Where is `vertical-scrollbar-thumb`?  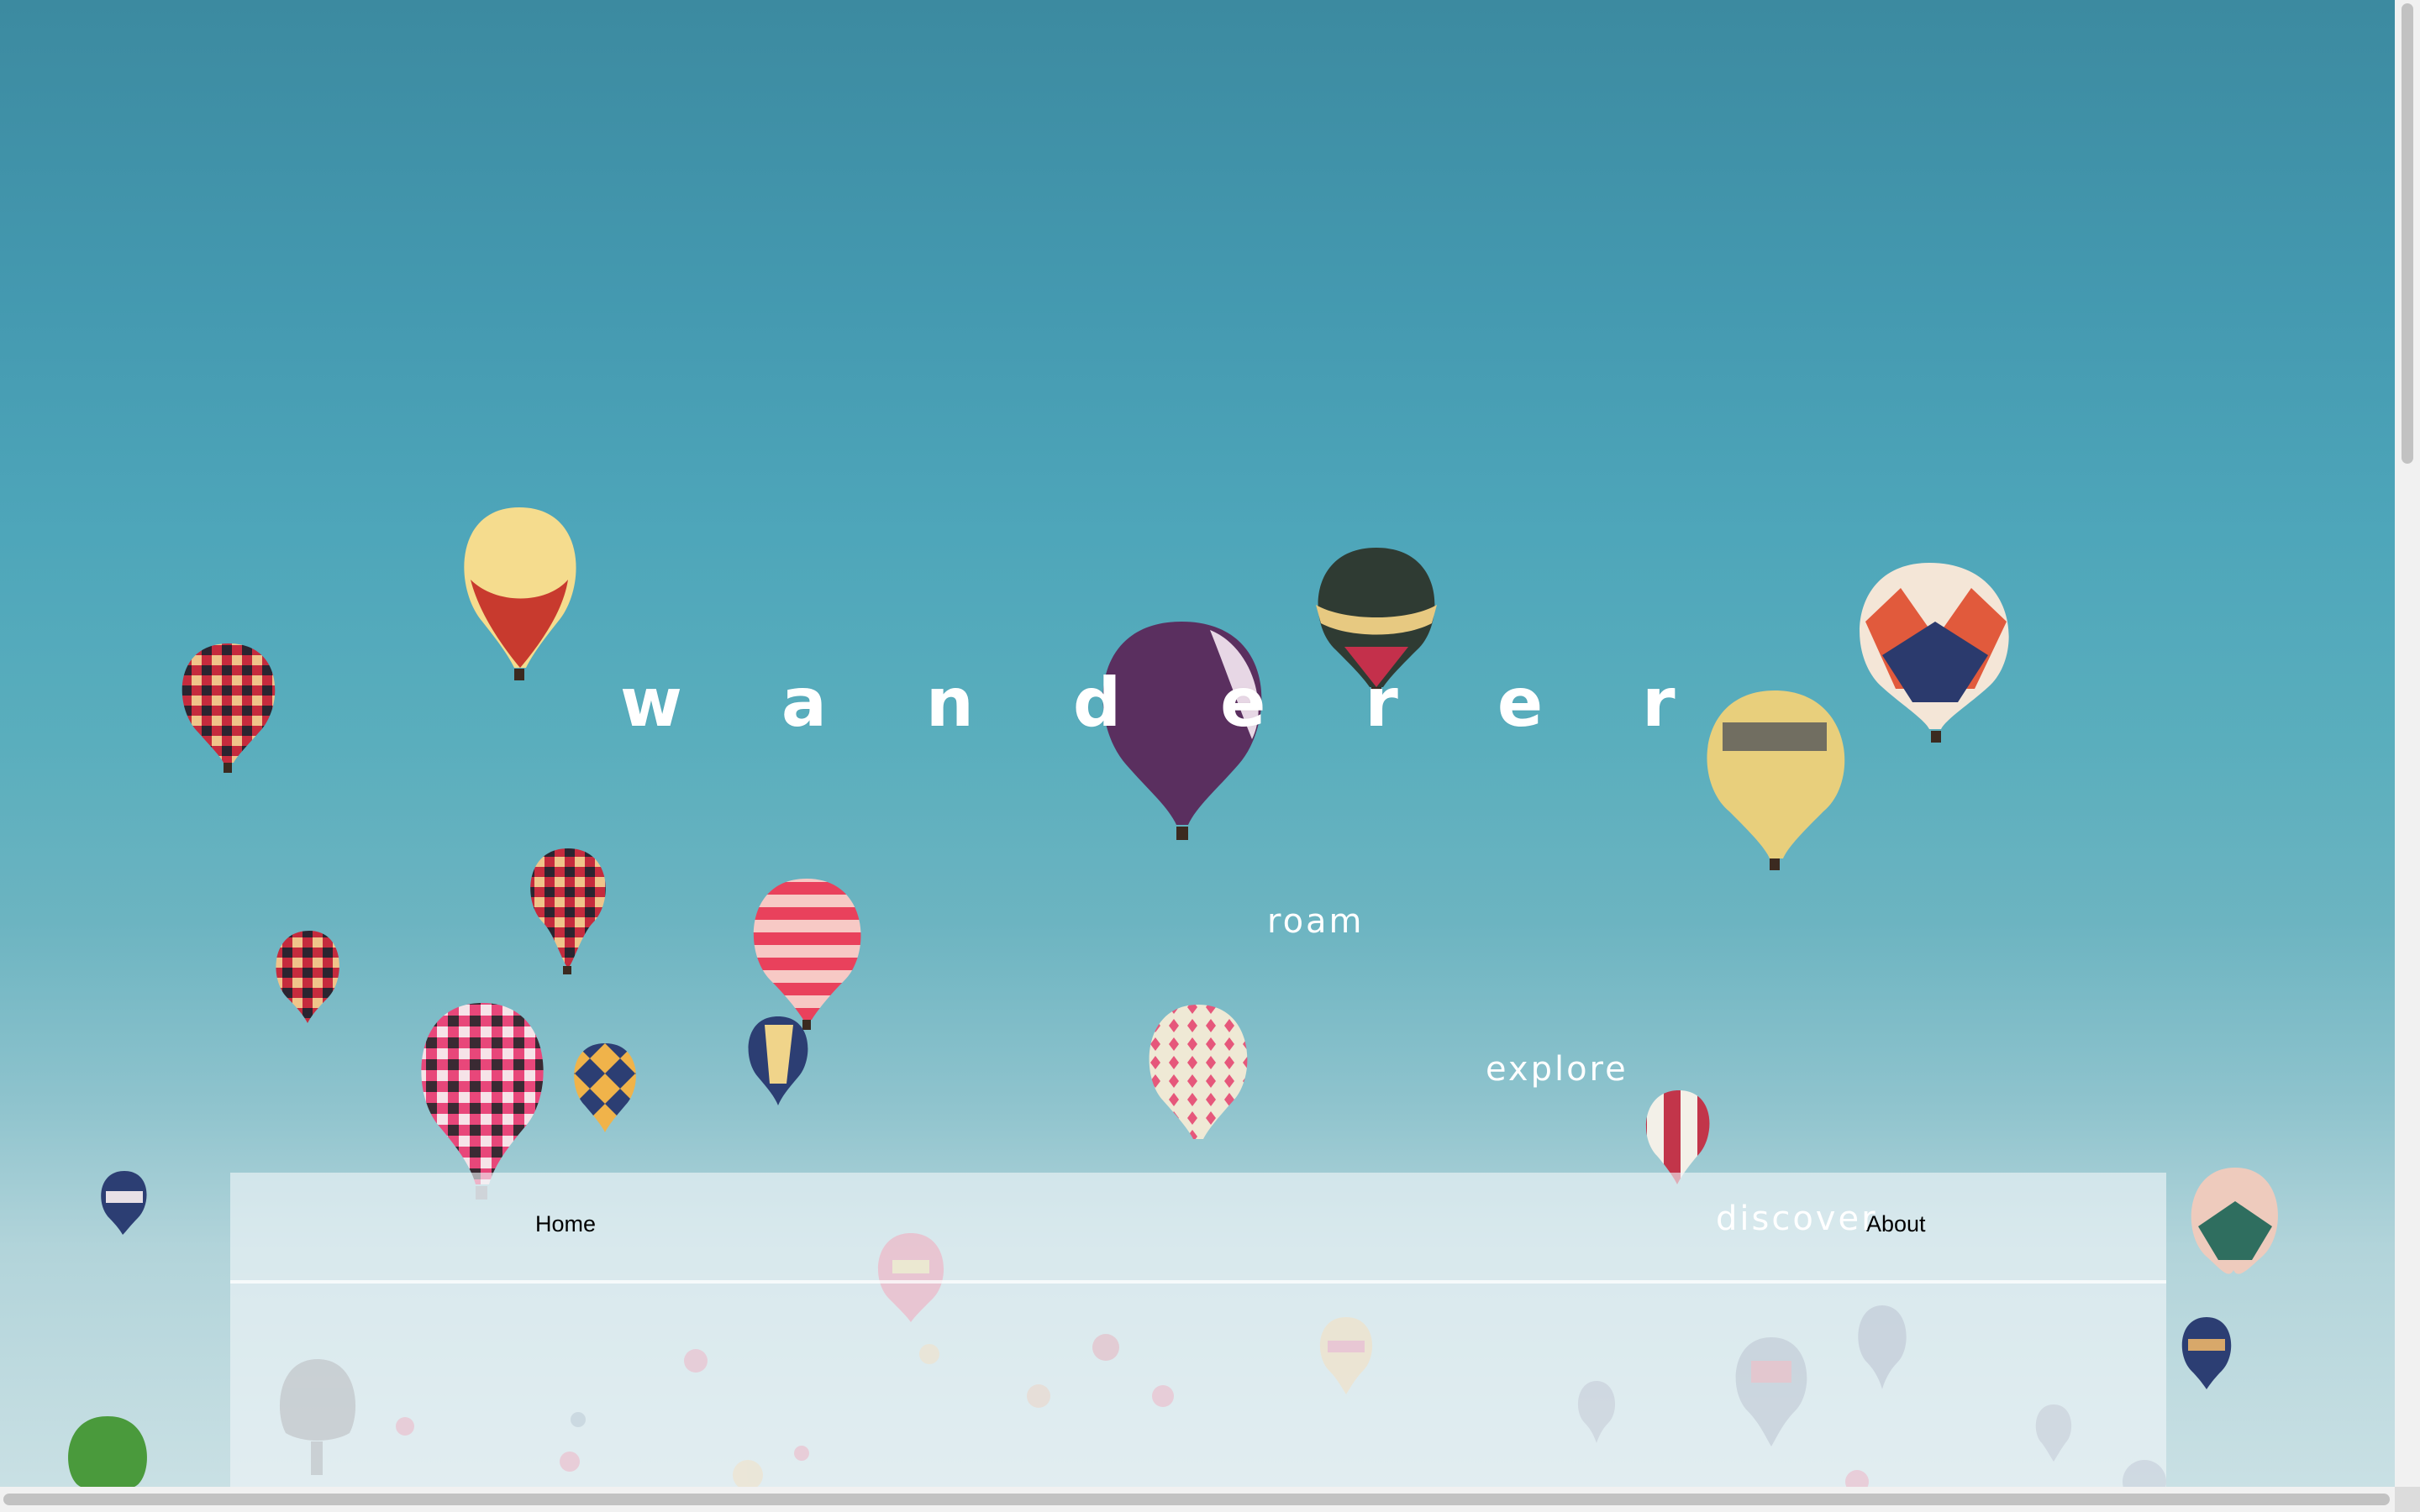
vertical-scrollbar-thumb is located at coordinates (2407, 233).